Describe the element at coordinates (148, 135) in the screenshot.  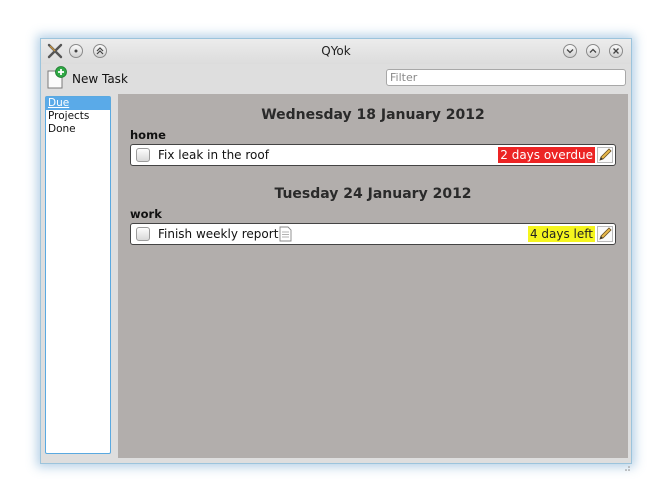
I see `project-label: home` at that location.